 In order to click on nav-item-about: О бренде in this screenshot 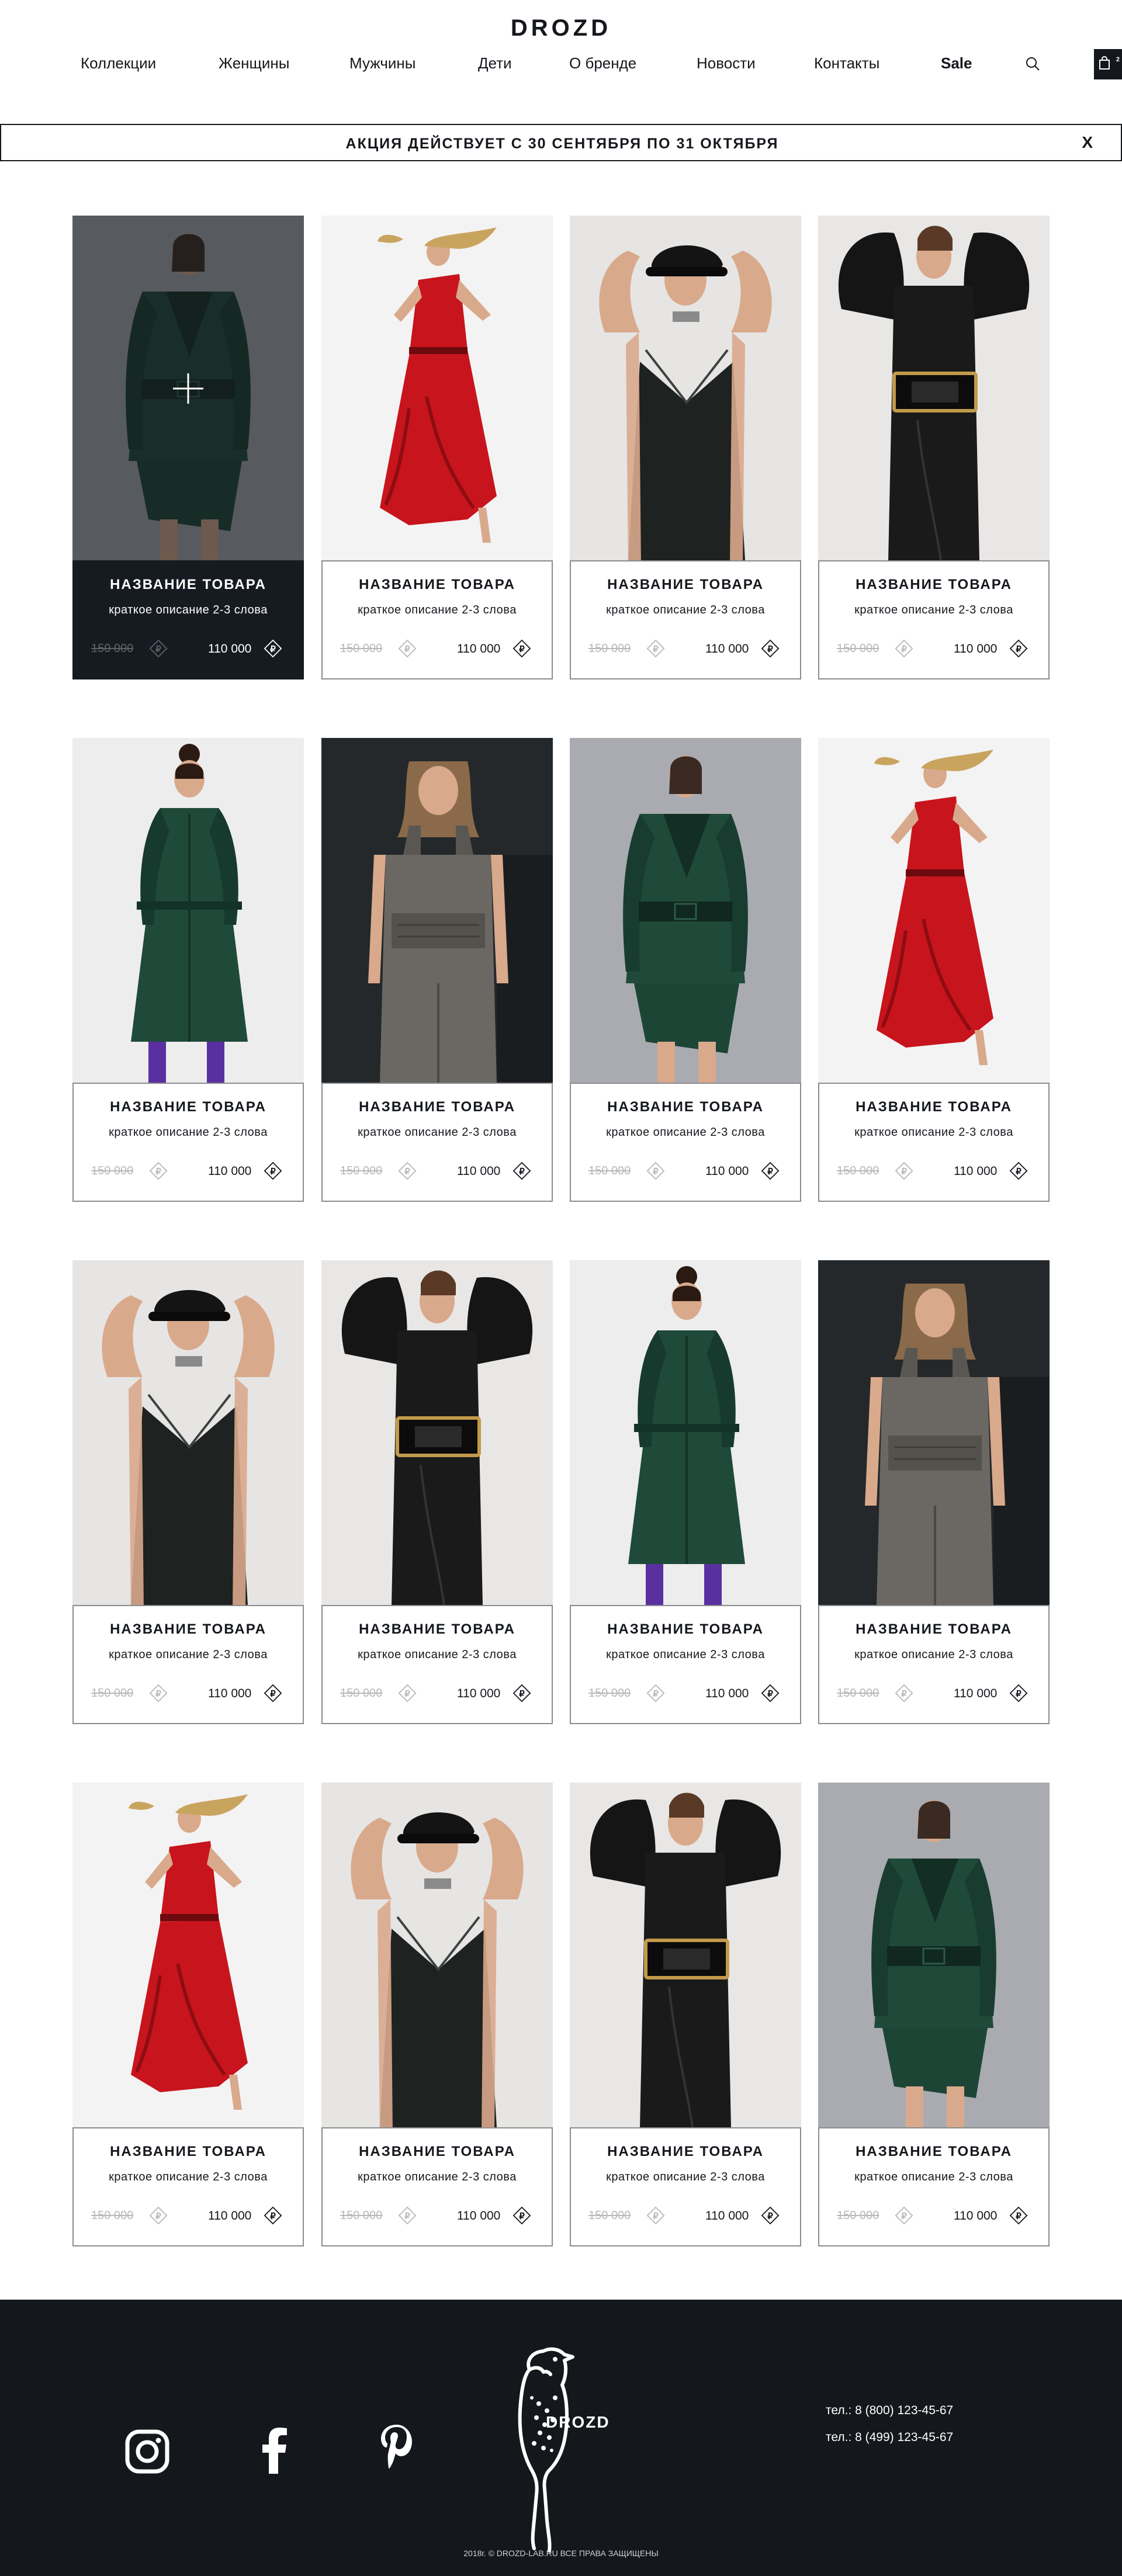, I will do `click(602, 63)`.